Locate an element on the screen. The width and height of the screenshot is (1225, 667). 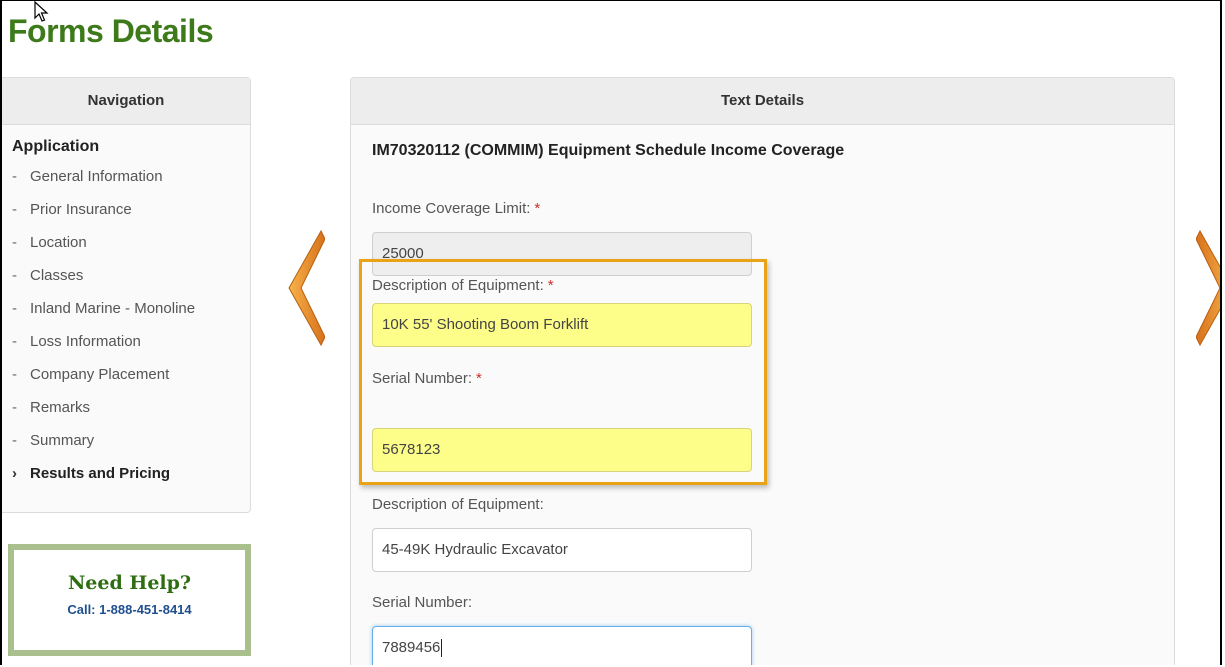
equipment-description-1-label: Description of Equipment: * is located at coordinates (463, 285).